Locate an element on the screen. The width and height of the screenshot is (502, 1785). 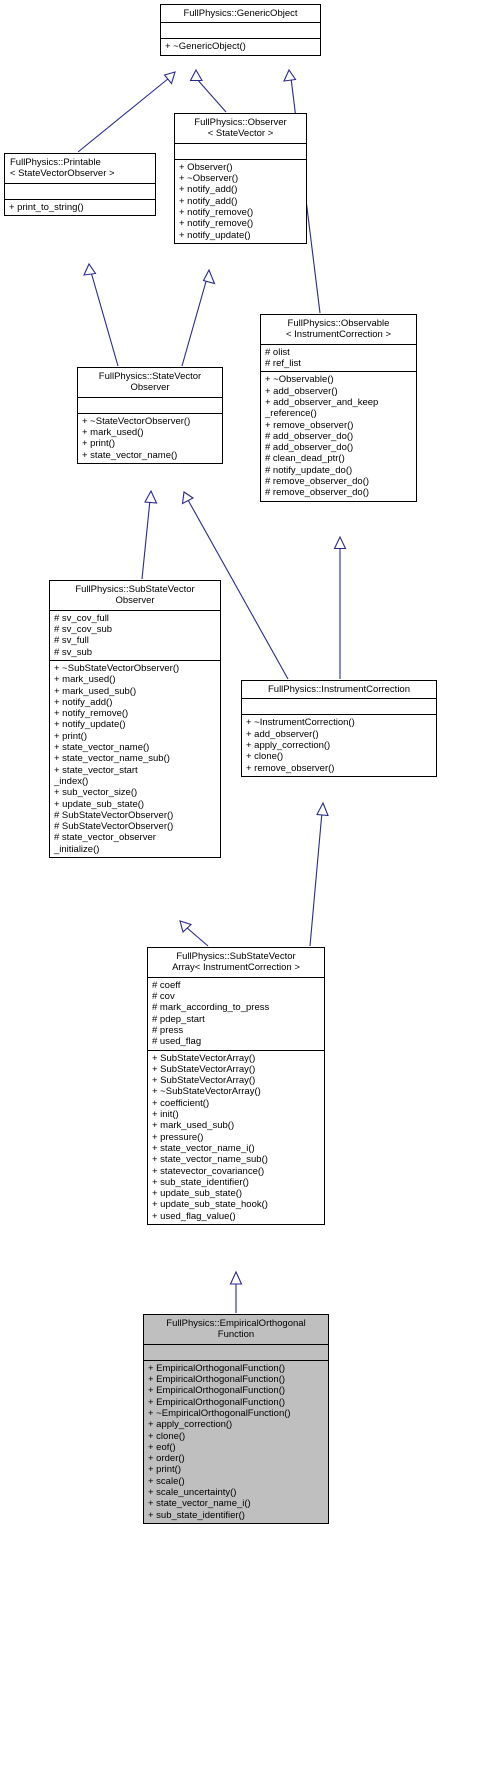
attribute: # olist is located at coordinates (277, 352).